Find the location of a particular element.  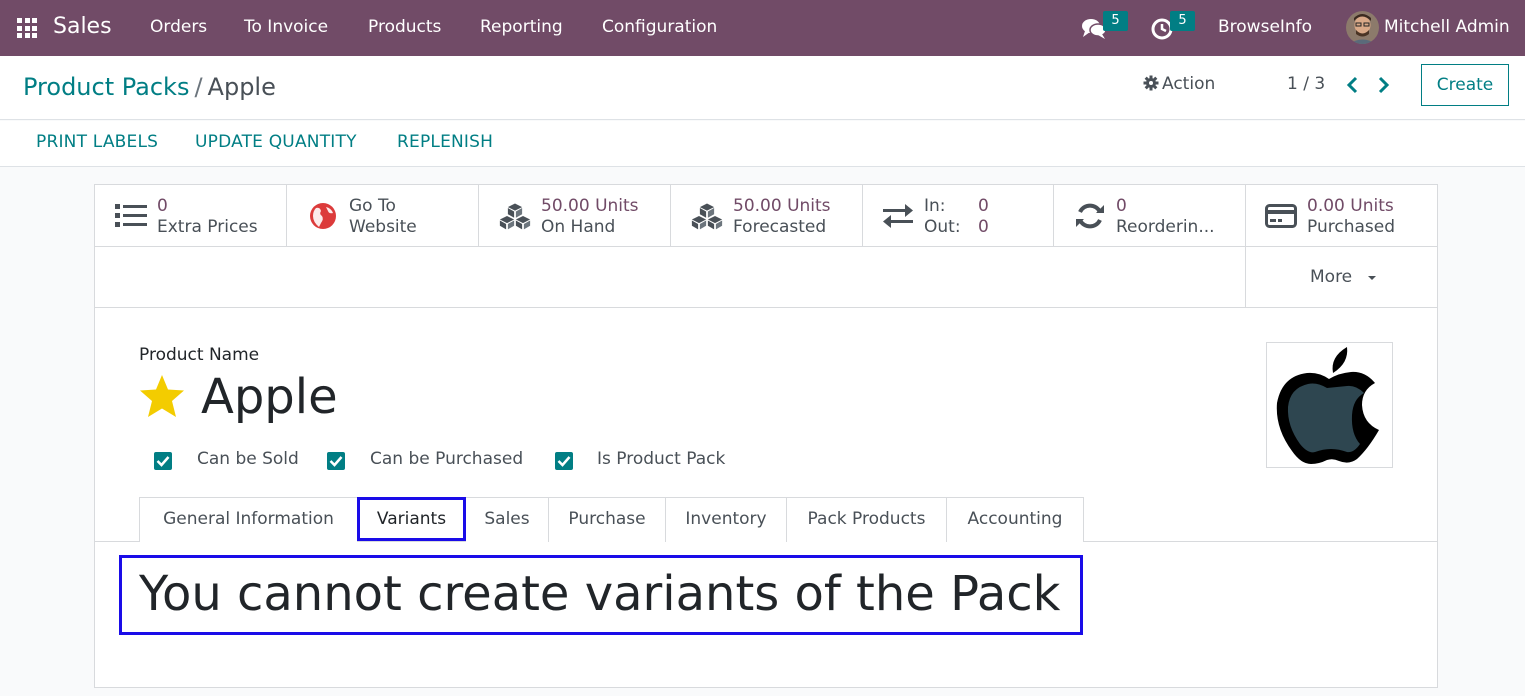

print-labels-button: PRINT LABELS is located at coordinates (97, 142).